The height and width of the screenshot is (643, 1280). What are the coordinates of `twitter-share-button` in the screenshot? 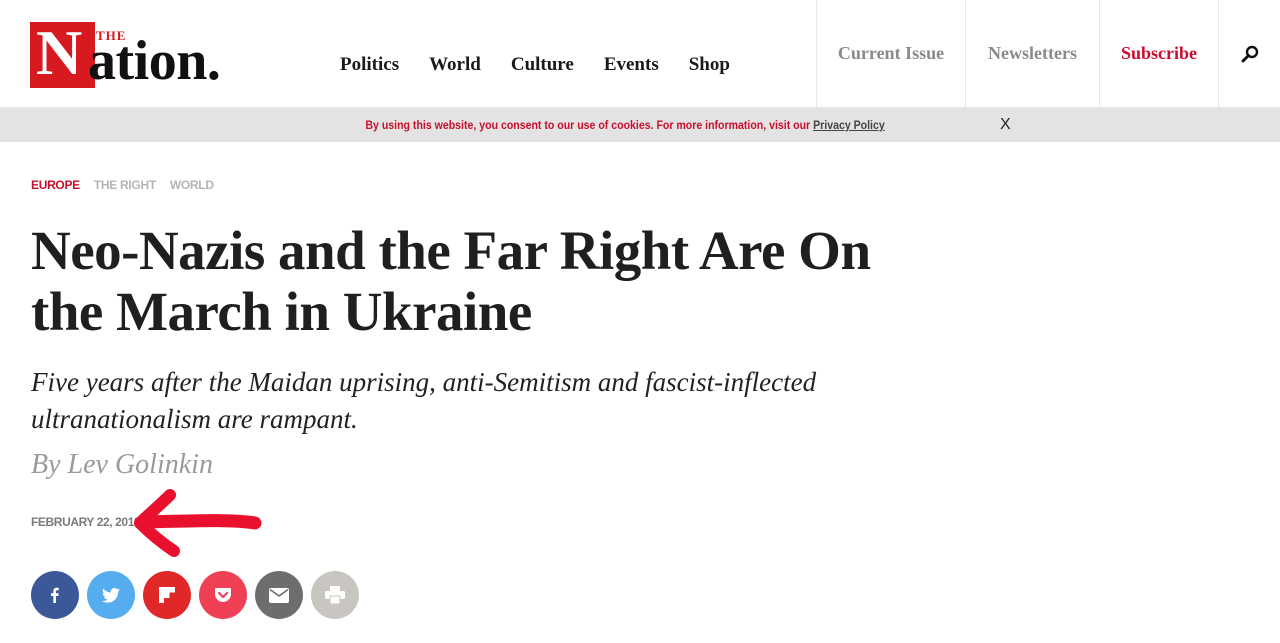 It's located at (111, 595).